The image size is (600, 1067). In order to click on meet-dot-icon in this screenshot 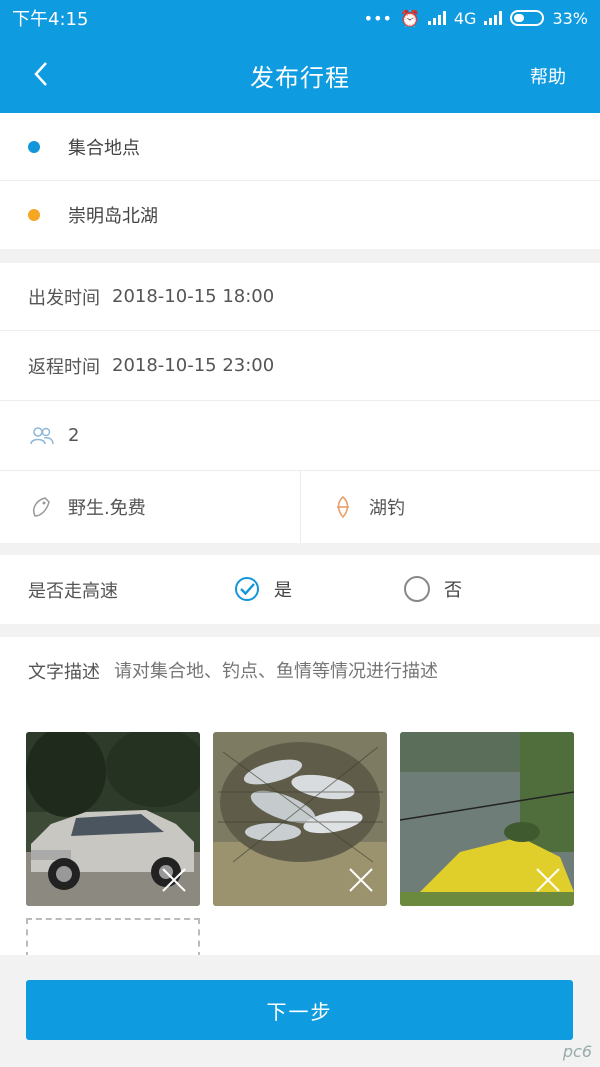, I will do `click(34, 146)`.